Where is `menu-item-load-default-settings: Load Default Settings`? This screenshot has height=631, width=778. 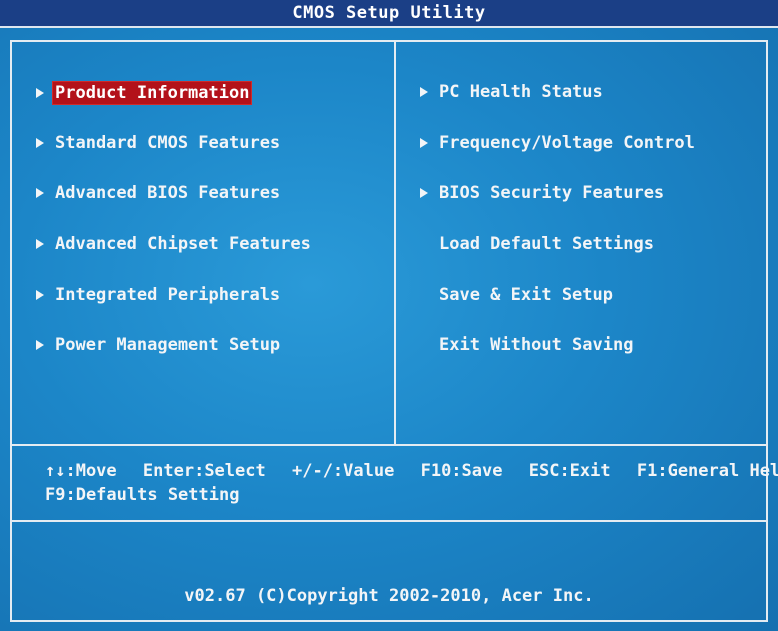
menu-item-load-default-settings: Load Default Settings is located at coordinates (546, 244).